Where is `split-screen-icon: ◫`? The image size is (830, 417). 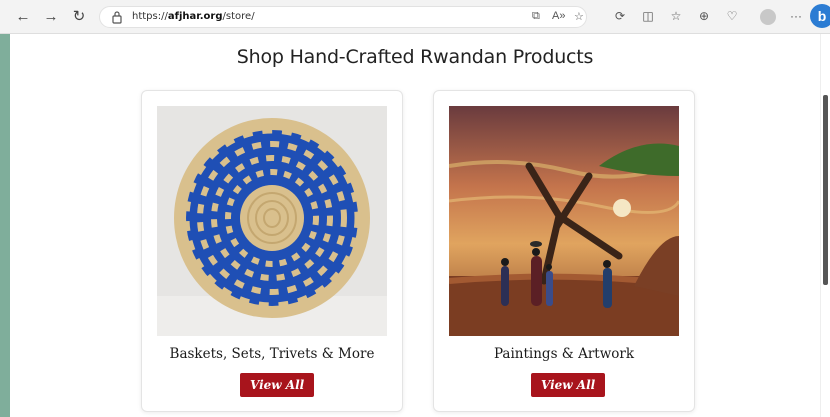
split-screen-icon: ◫ is located at coordinates (648, 16).